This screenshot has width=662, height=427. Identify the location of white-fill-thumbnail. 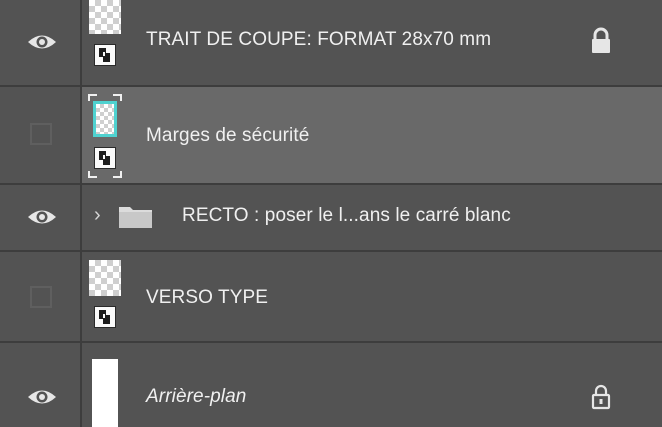
(105, 393).